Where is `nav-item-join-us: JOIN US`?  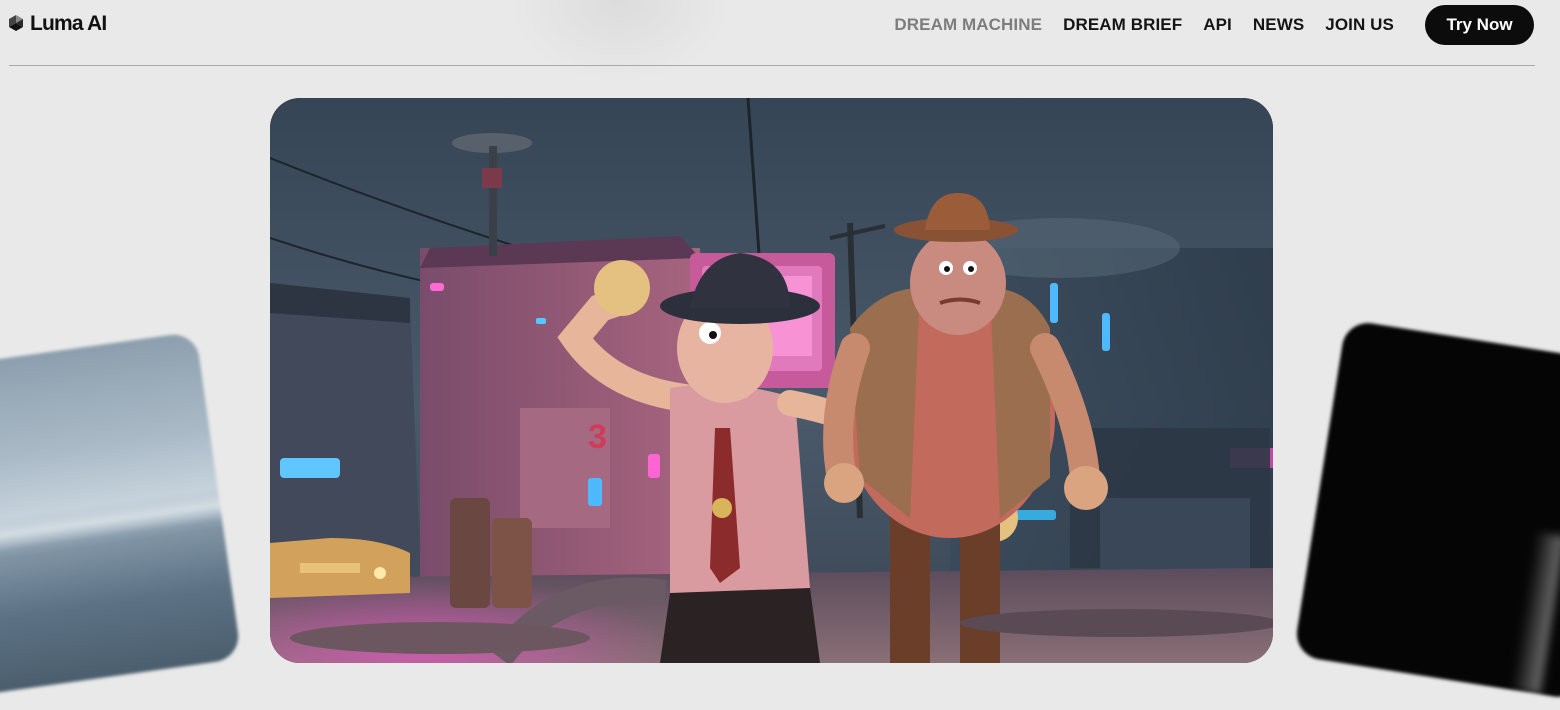 nav-item-join-us: JOIN US is located at coordinates (1359, 25).